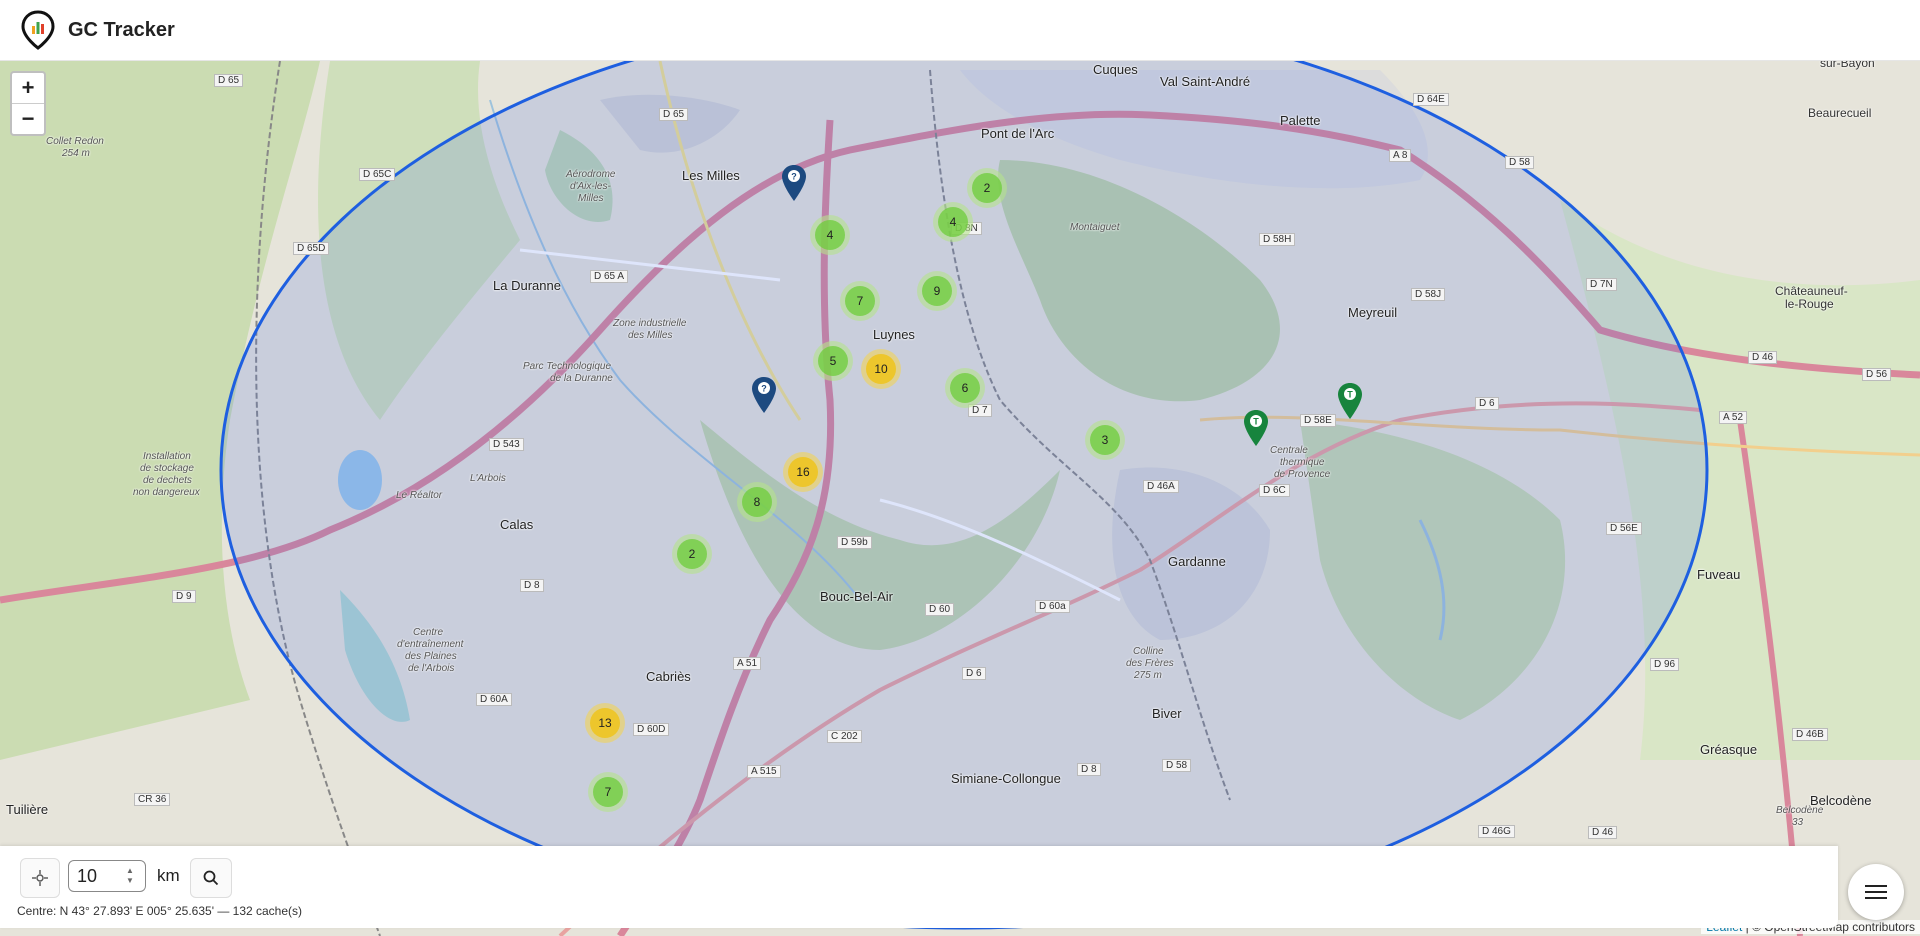  Describe the element at coordinates (1719, 574) in the screenshot. I see `place-label: Fuveau` at that location.